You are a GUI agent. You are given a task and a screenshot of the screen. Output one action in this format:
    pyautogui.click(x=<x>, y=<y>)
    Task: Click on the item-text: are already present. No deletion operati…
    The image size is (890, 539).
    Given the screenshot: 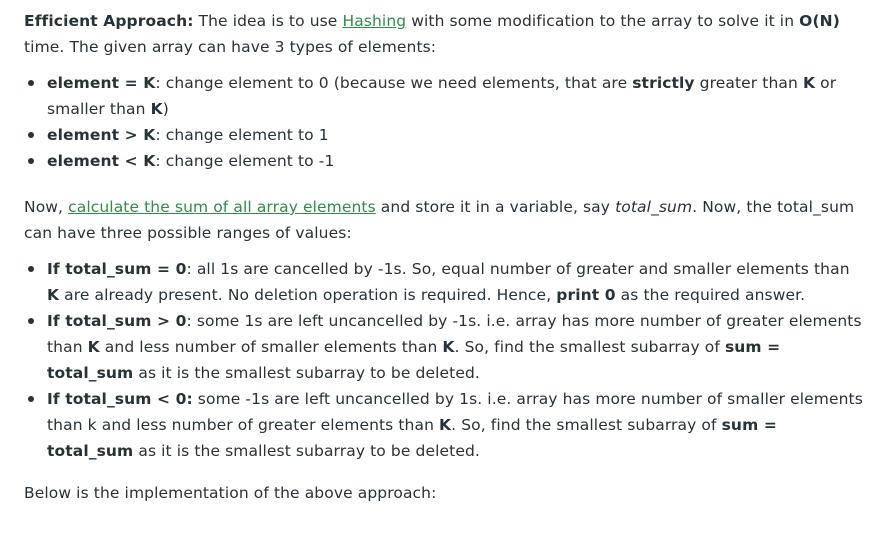 What is the action you would take?
    pyautogui.click(x=308, y=295)
    